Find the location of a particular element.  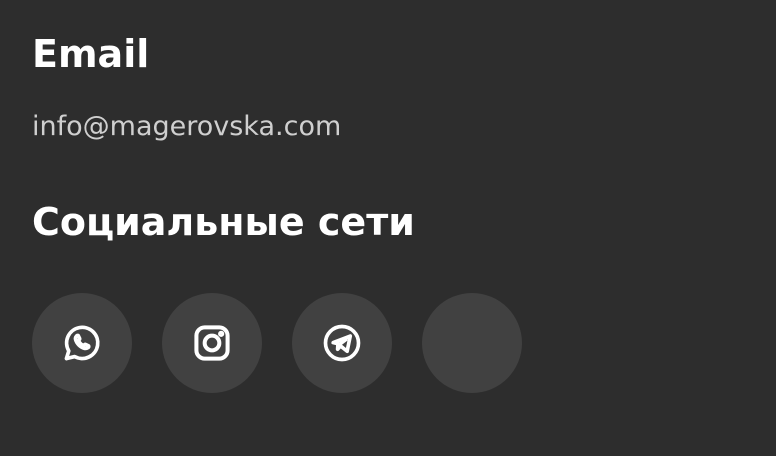

email-heading: Email is located at coordinates (91, 54).